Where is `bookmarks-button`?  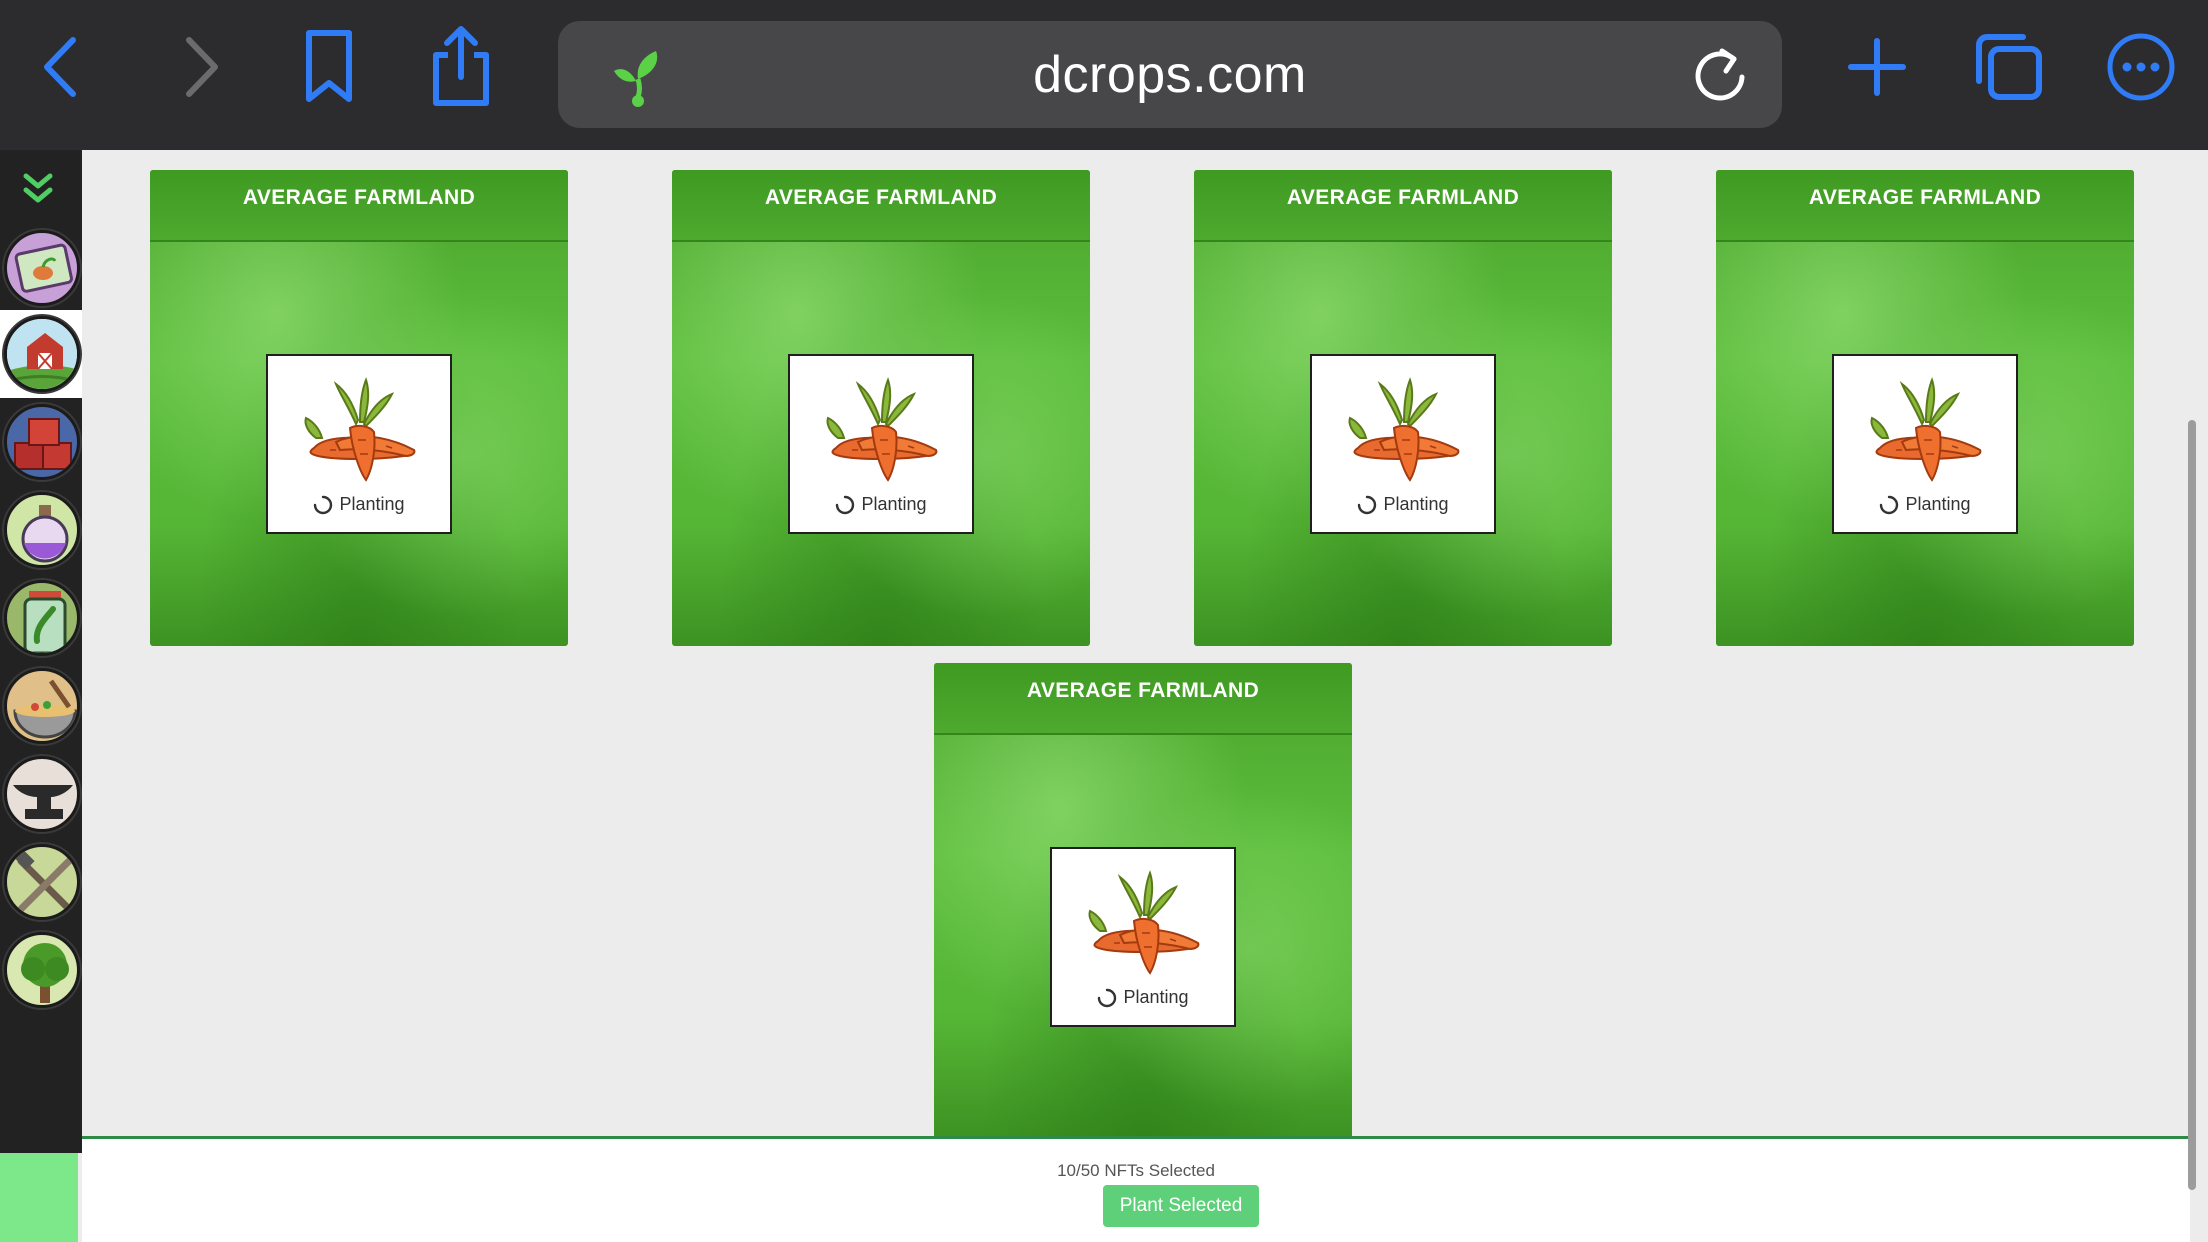
bookmarks-button is located at coordinates (329, 67).